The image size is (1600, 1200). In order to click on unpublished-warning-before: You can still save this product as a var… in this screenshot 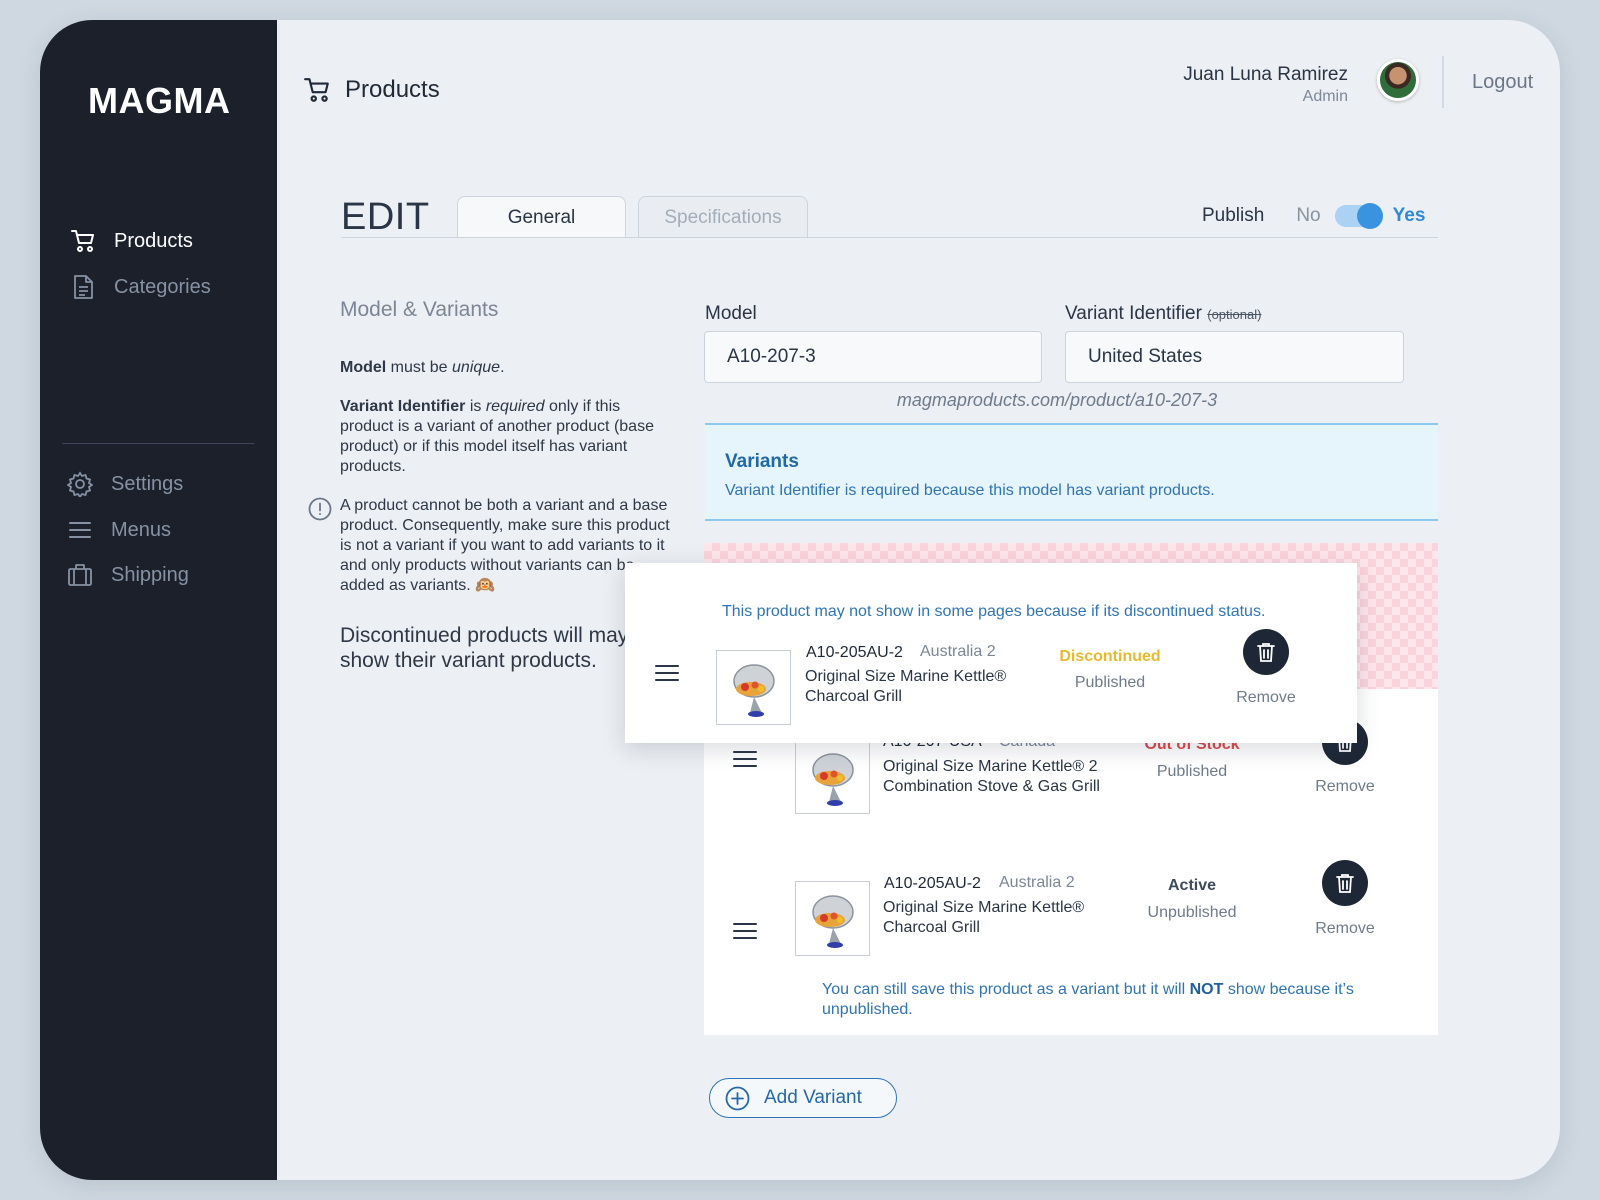, I will do `click(1006, 989)`.